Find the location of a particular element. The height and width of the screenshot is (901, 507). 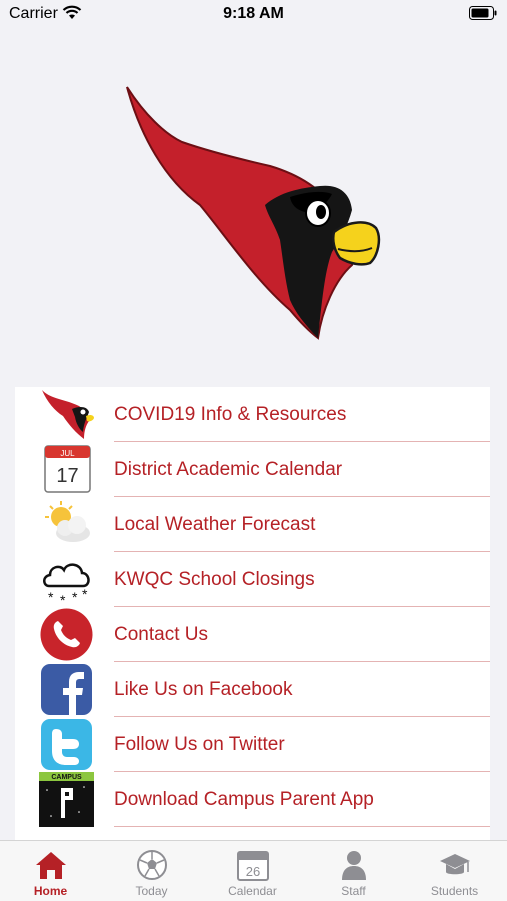

tab-bar: Home Today 26 Calendar Staff Students is located at coordinates (253, 870).